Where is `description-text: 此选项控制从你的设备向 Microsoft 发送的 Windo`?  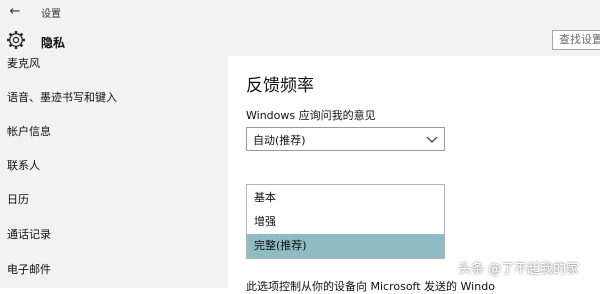
description-text: 此选项控制从你的设备向 Microsoft 发送的 Windo is located at coordinates (370, 286).